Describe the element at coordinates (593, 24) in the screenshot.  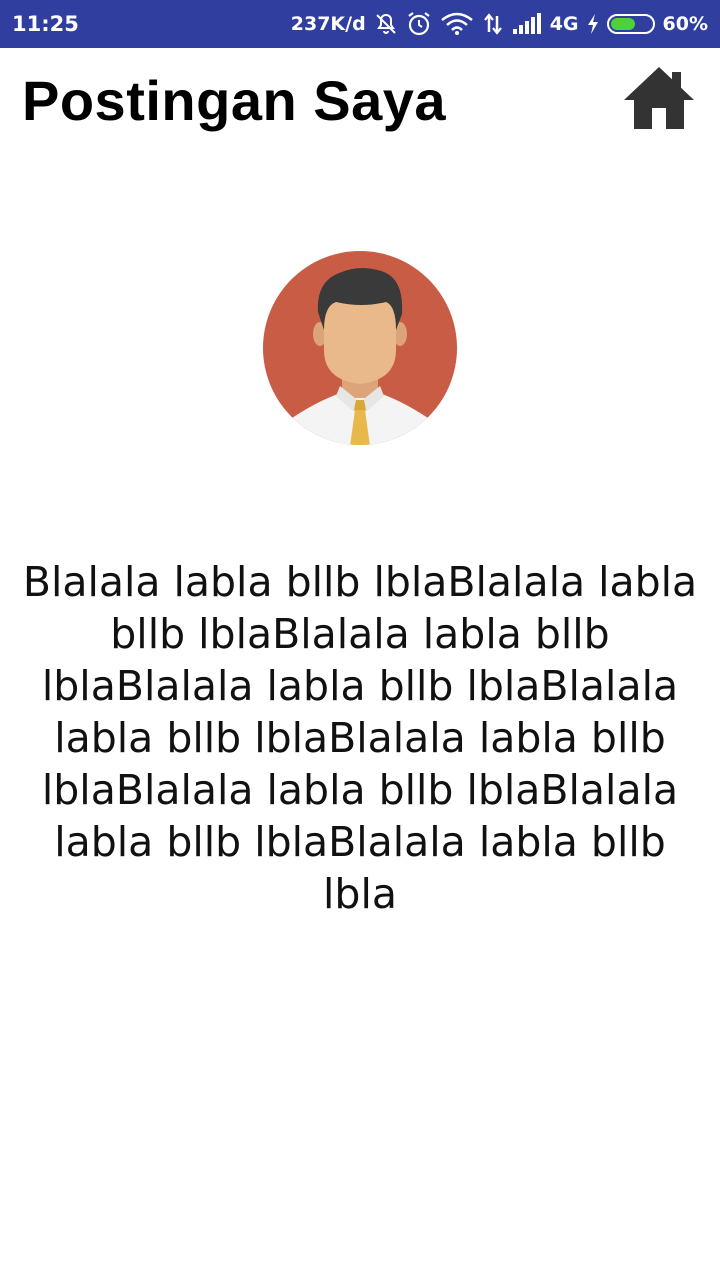
I see `charging-icon` at that location.